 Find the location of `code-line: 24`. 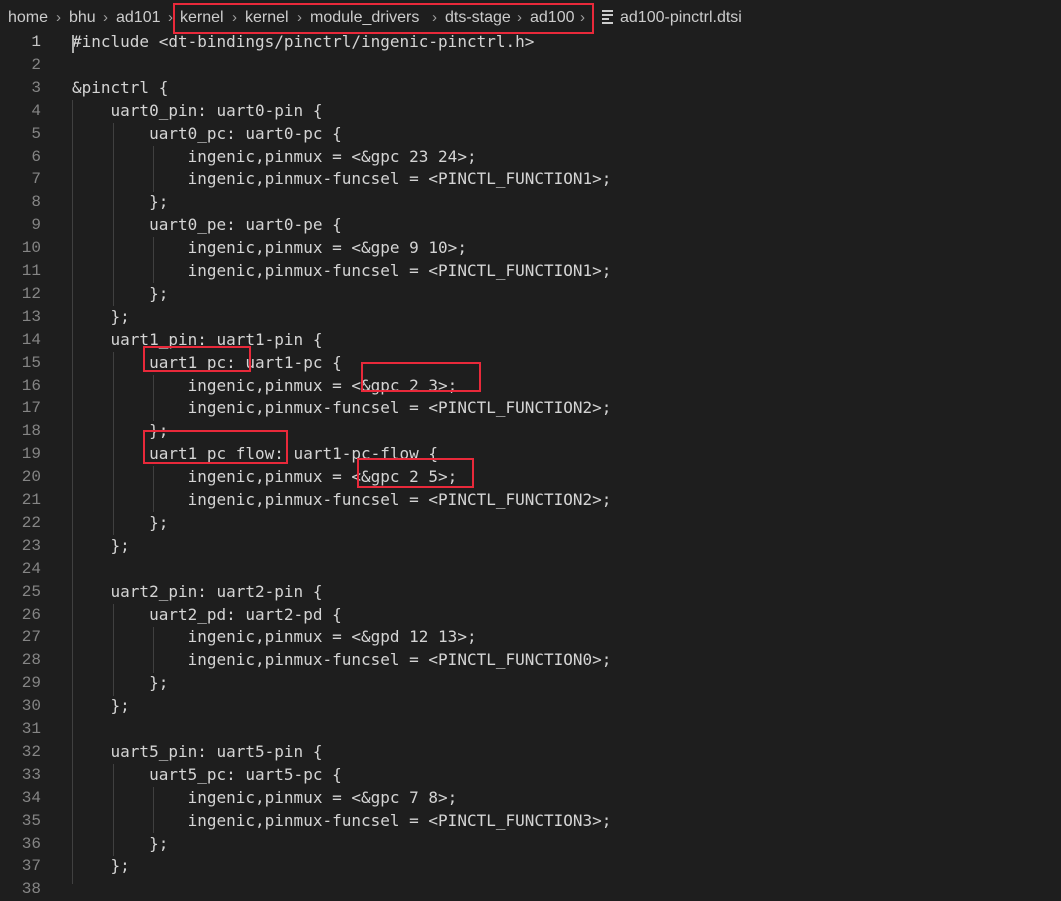

code-line: 24 is located at coordinates (530, 569).